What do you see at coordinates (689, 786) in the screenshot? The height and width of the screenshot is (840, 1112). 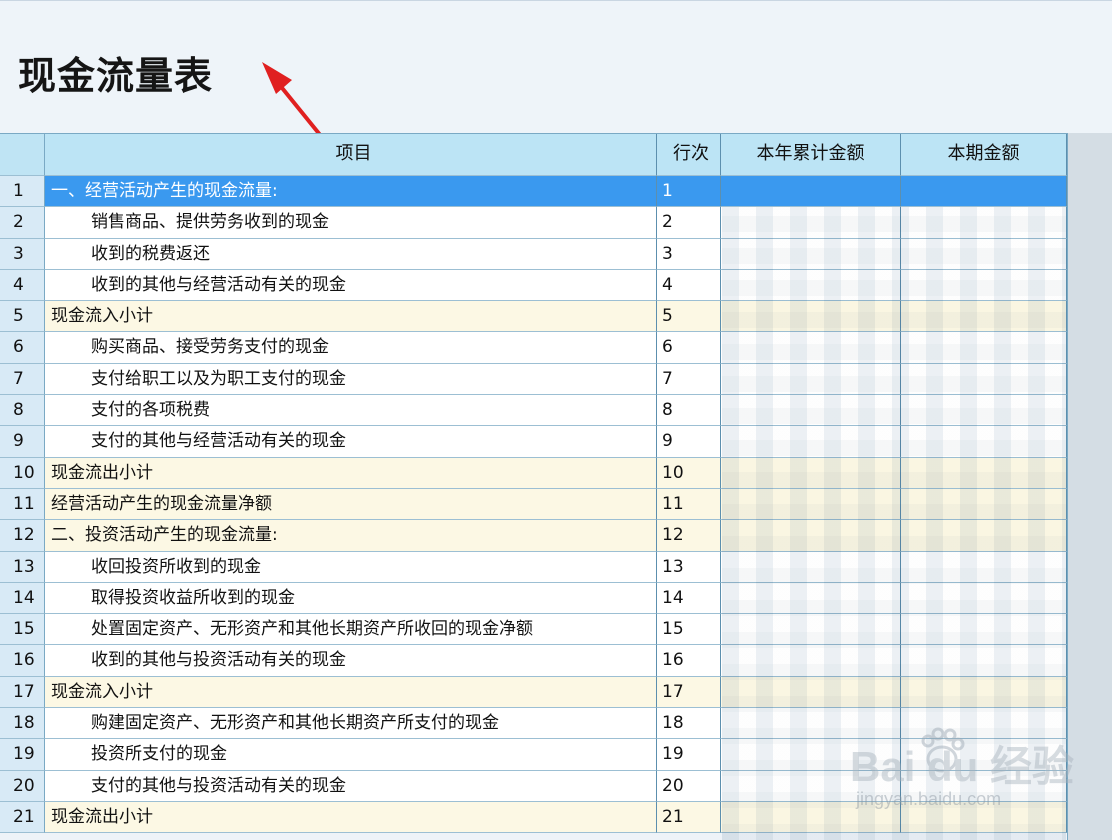 I see `line-number-cell: 20` at bounding box center [689, 786].